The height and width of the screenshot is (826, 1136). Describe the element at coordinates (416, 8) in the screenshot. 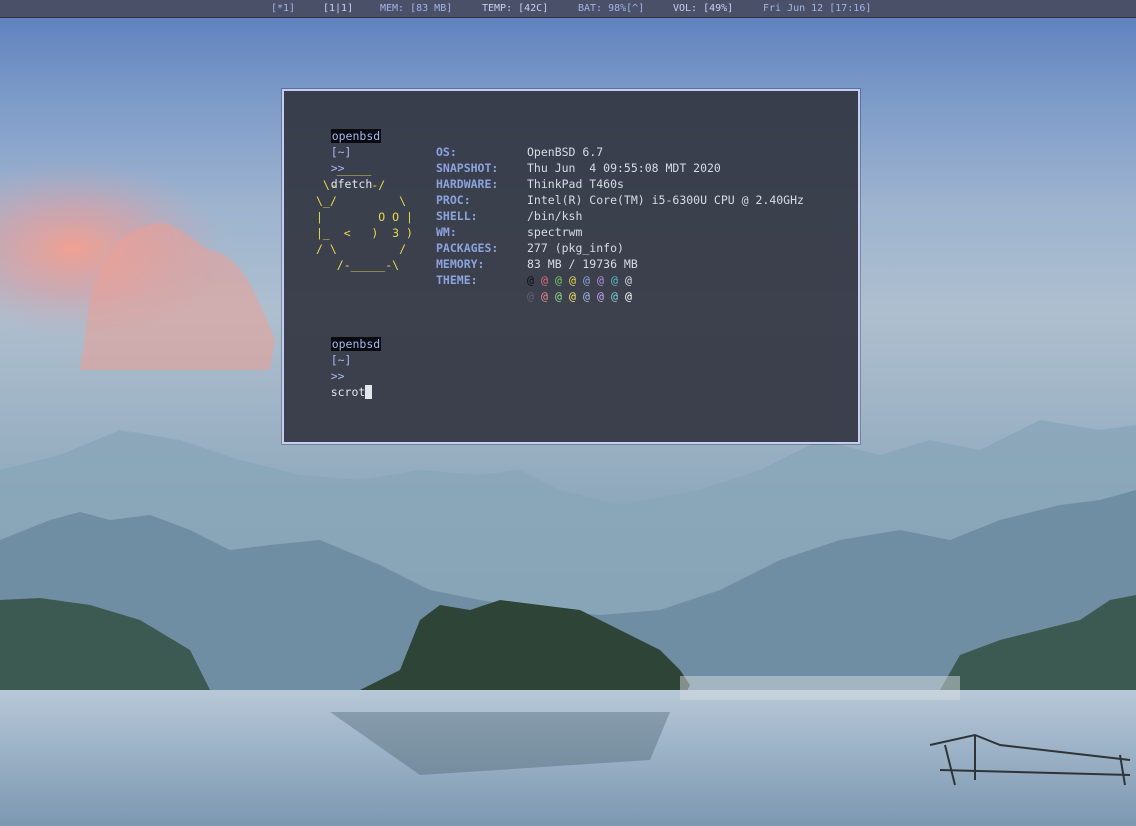

I see `memory-status: MEM: [83 MB]` at that location.